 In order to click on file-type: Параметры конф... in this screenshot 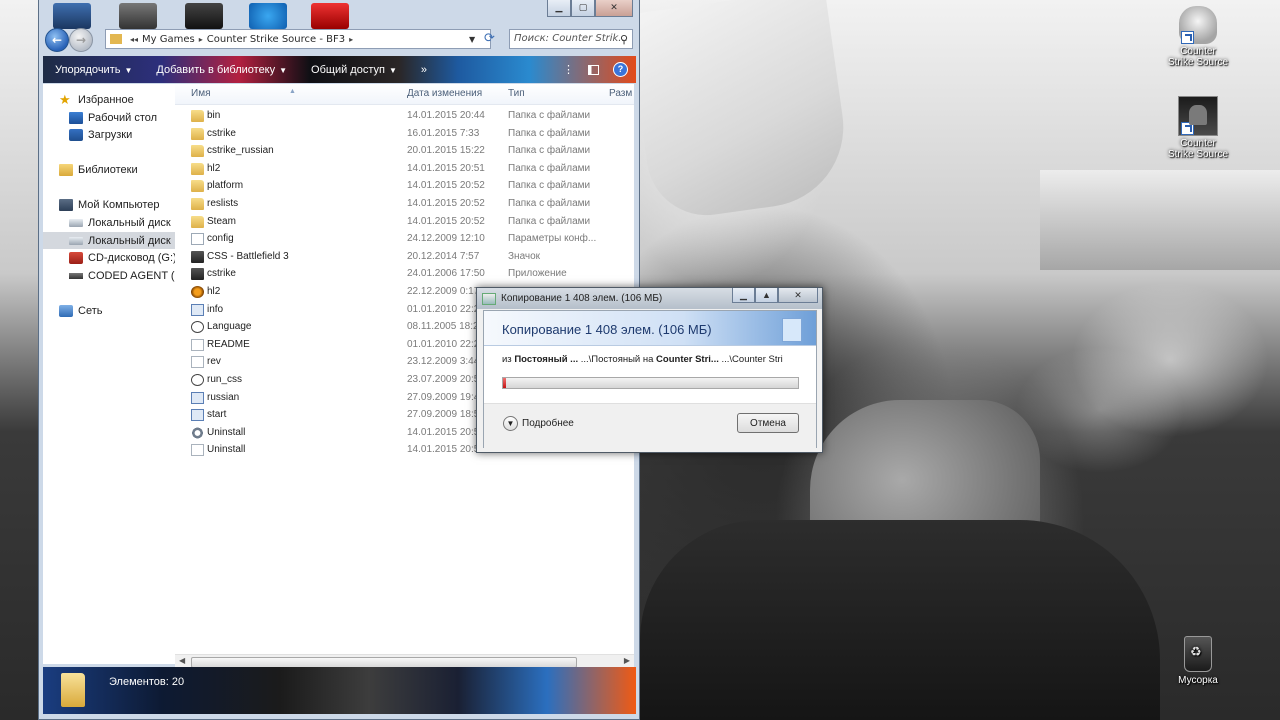, I will do `click(552, 239)`.